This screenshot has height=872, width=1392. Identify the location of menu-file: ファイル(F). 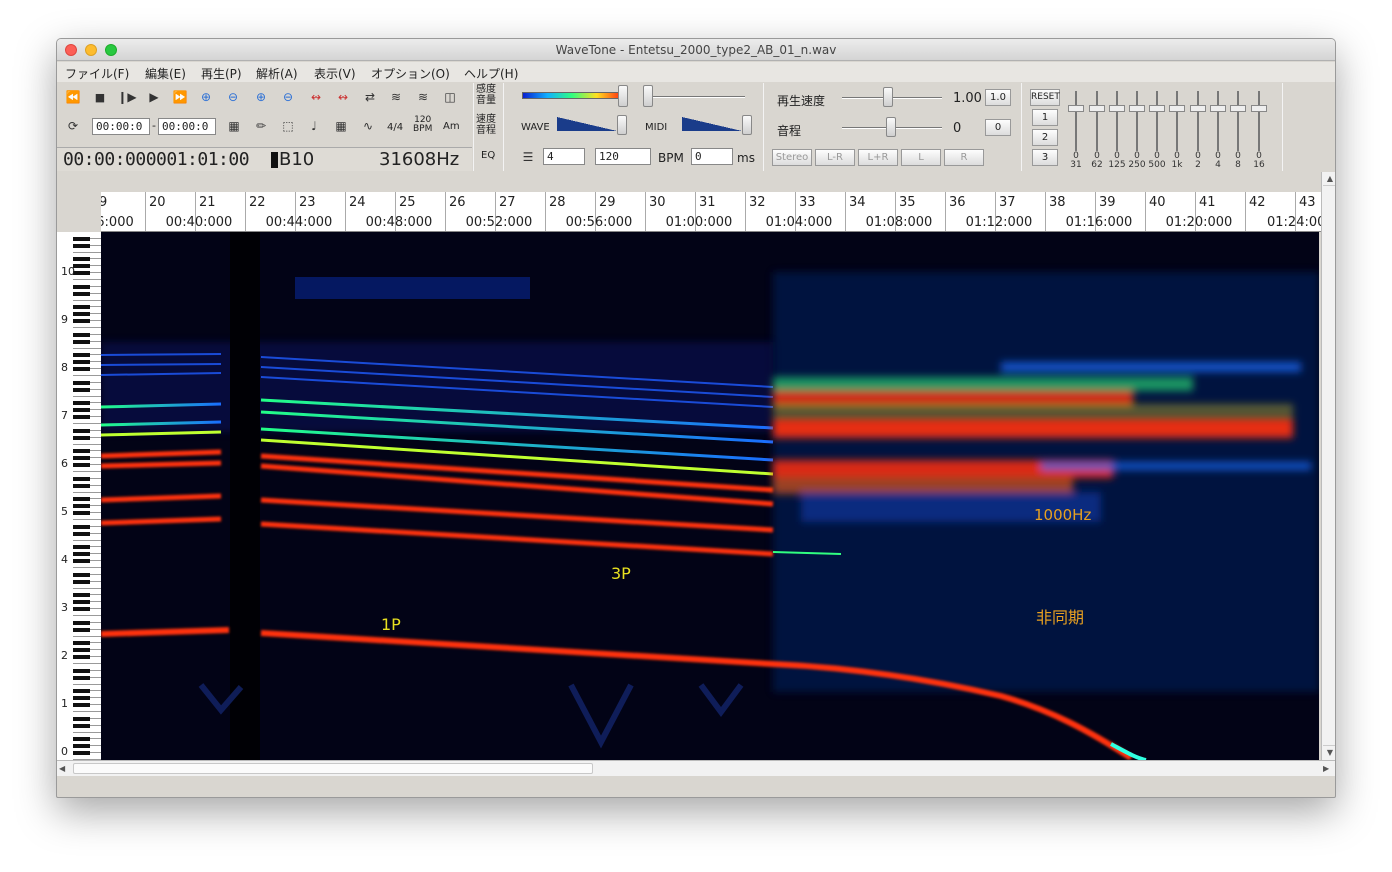
(97, 73).